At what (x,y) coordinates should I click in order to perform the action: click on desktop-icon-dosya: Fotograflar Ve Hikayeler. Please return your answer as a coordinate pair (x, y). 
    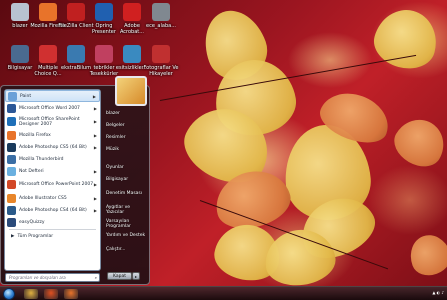
    Looking at the image, I should click on (161, 61).